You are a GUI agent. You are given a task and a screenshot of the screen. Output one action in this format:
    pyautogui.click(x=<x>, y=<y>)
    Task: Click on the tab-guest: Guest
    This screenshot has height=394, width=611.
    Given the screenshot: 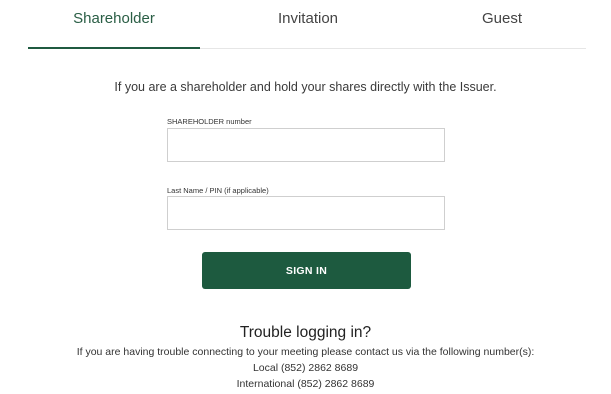 What is the action you would take?
    pyautogui.click(x=502, y=23)
    